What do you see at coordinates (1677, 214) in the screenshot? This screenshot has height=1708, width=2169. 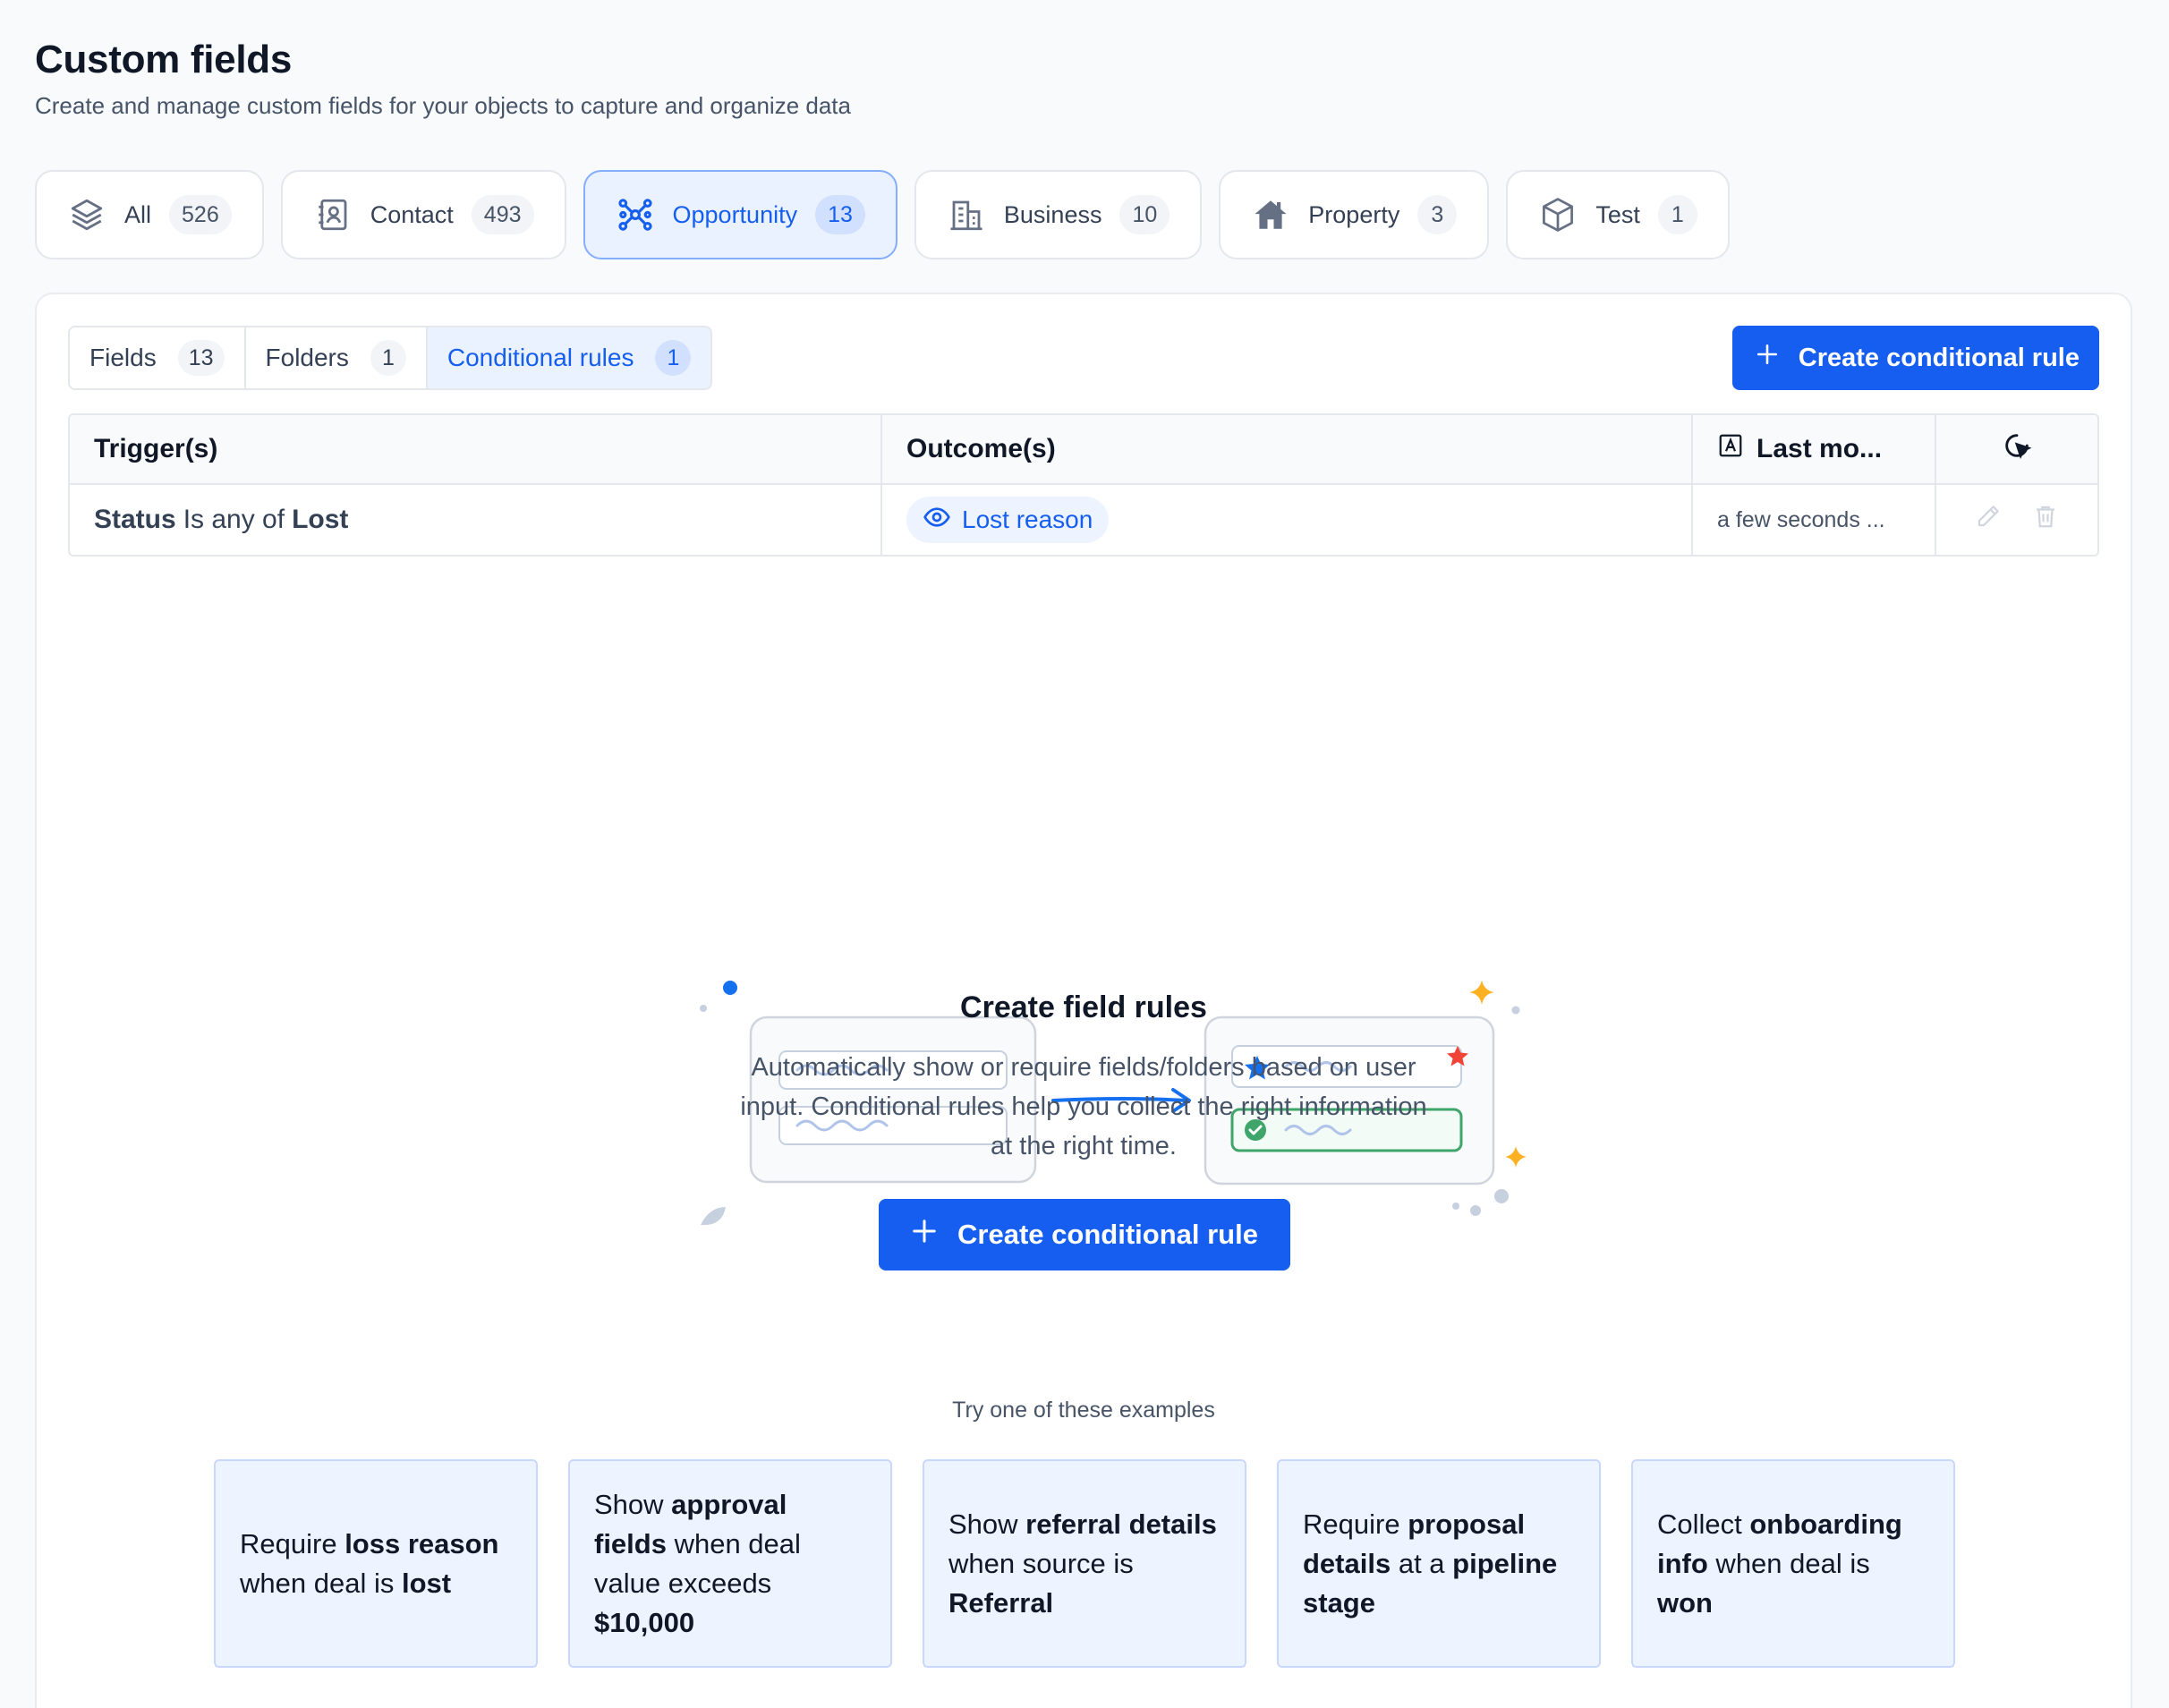 I see `object-tab-count: 1` at bounding box center [1677, 214].